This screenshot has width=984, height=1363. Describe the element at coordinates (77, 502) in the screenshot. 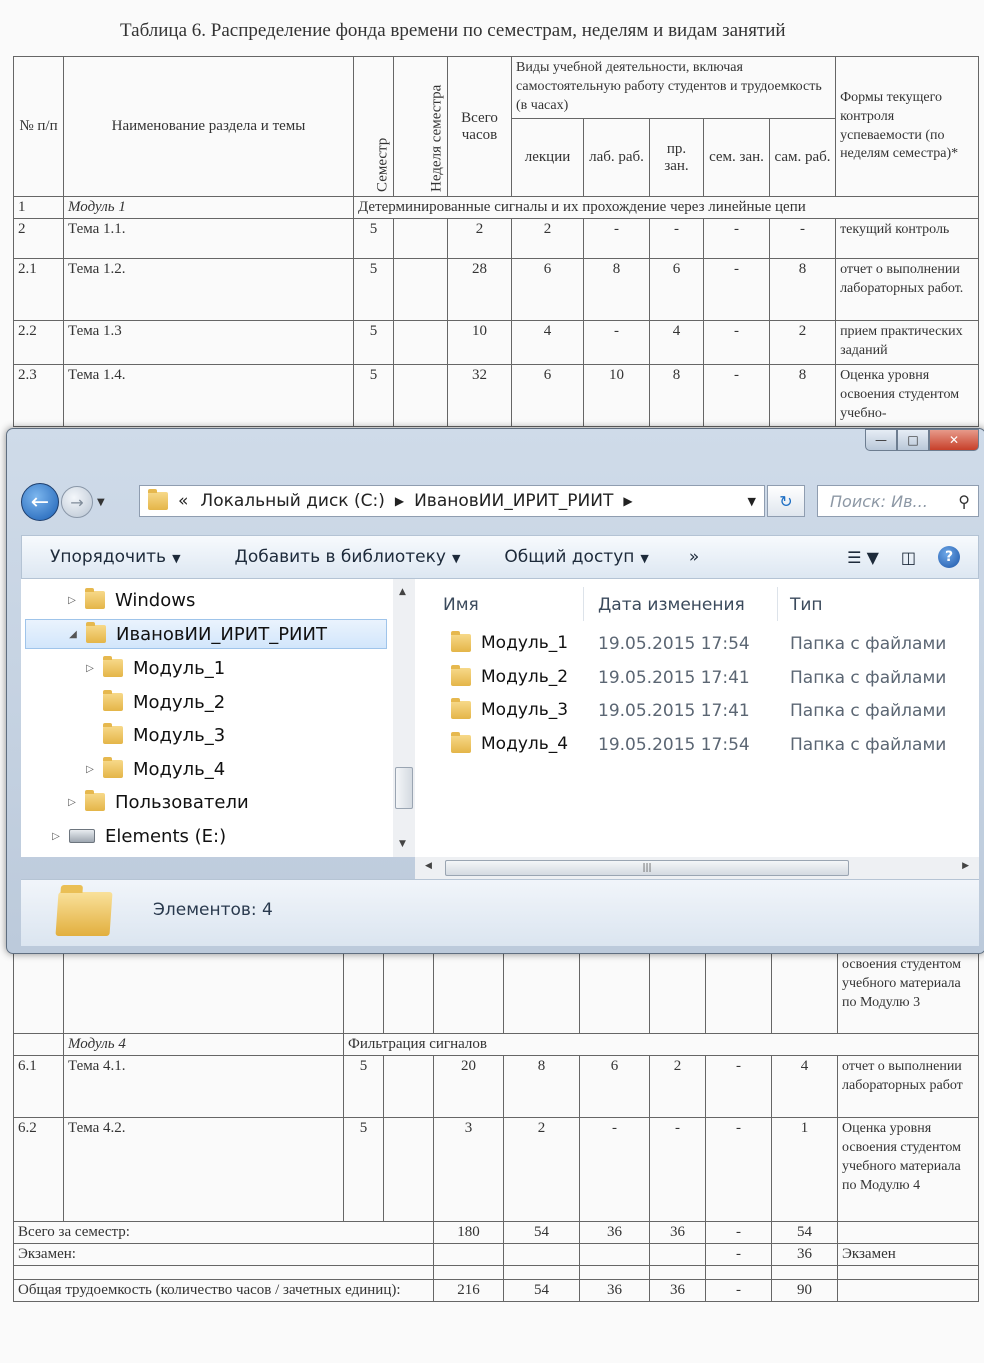

I see `forward-button: →` at that location.